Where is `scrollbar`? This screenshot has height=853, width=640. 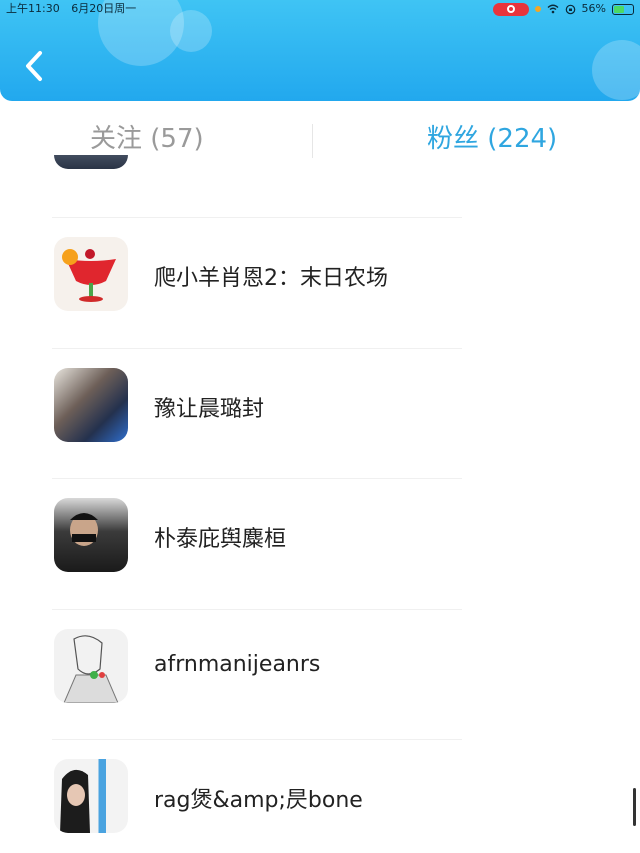
scrollbar is located at coordinates (634, 807).